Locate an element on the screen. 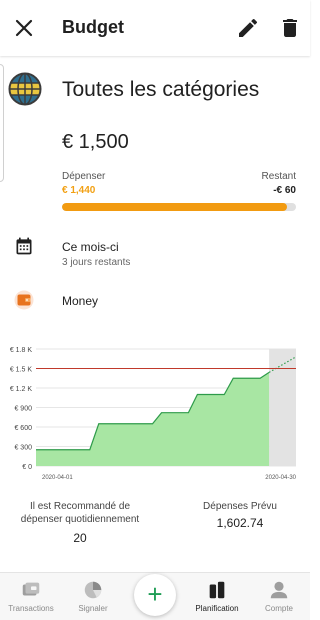 The width and height of the screenshot is (320, 620). close-icon is located at coordinates (24, 28).